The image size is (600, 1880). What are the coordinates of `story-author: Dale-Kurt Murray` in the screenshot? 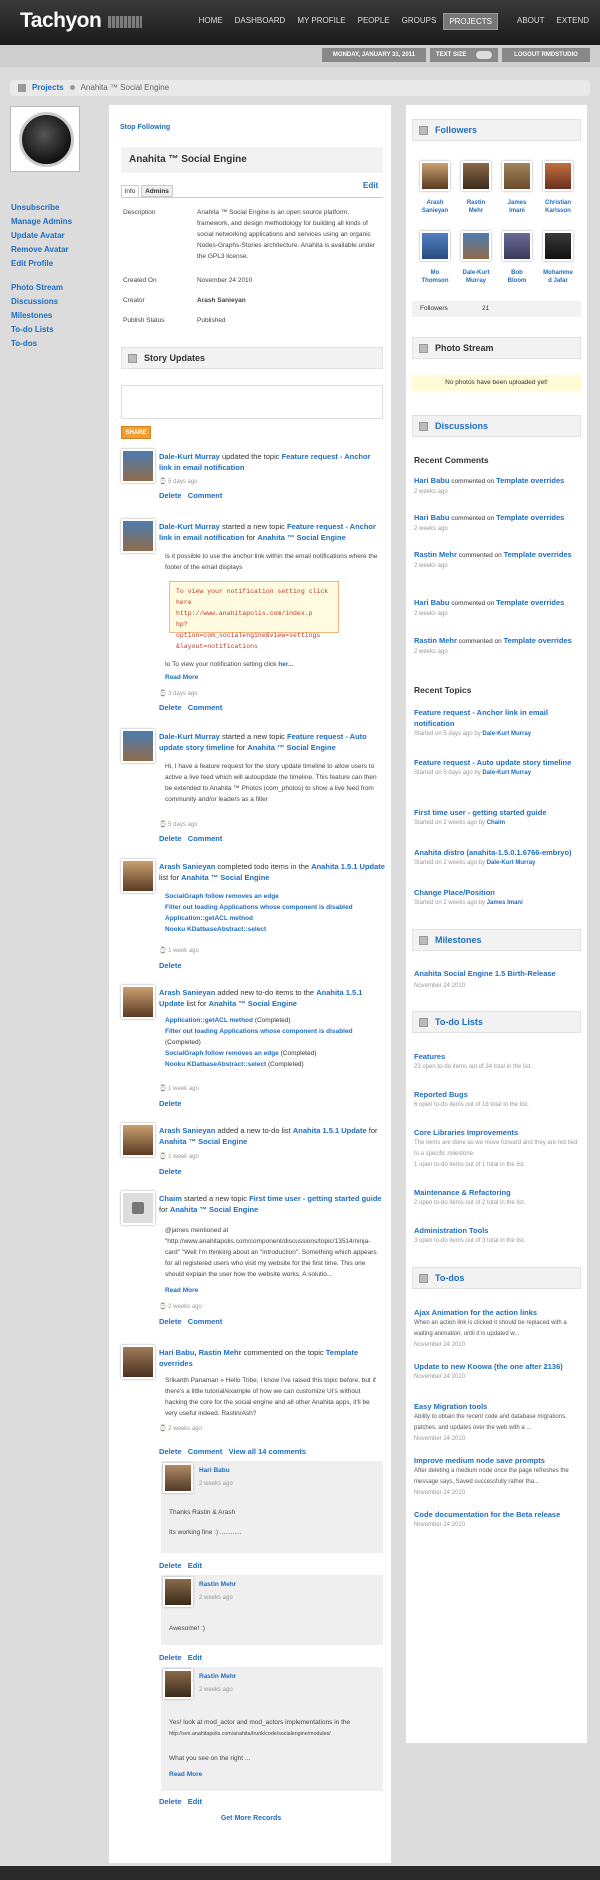 It's located at (189, 736).